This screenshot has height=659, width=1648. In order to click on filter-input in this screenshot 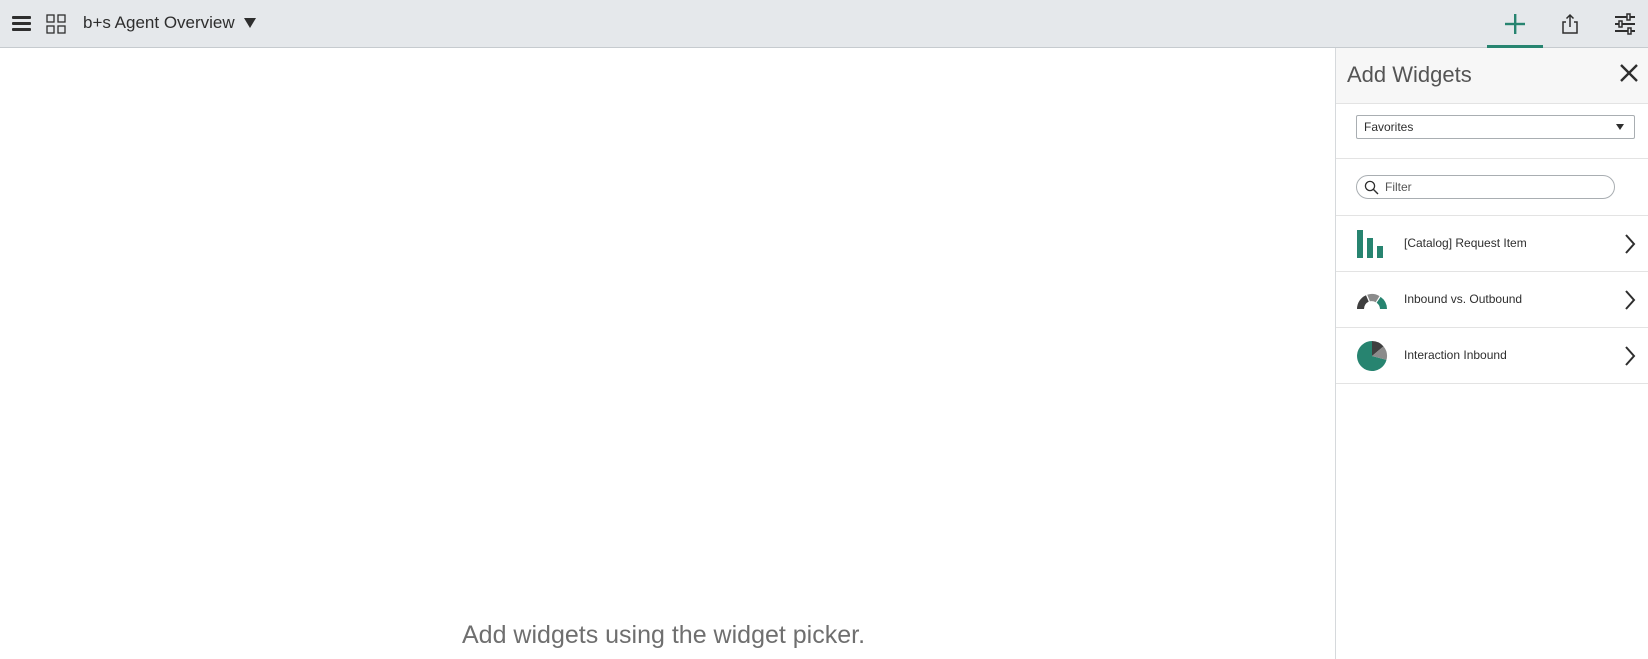, I will do `click(1495, 187)`.